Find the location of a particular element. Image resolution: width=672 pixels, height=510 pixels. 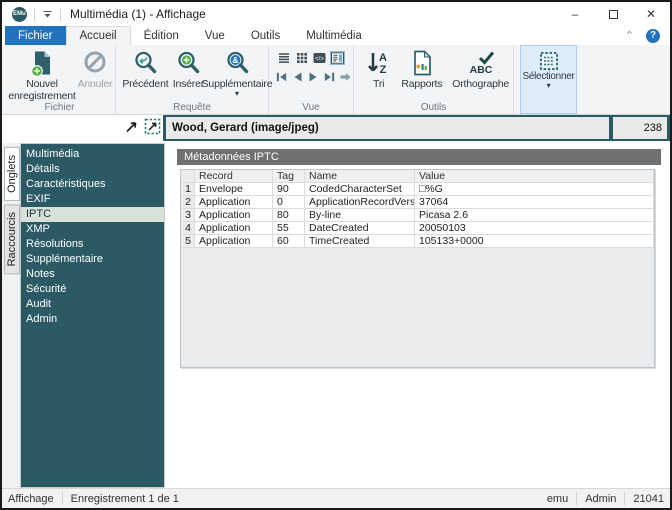

side-tab-onglets: Onglets is located at coordinates (12, 174).